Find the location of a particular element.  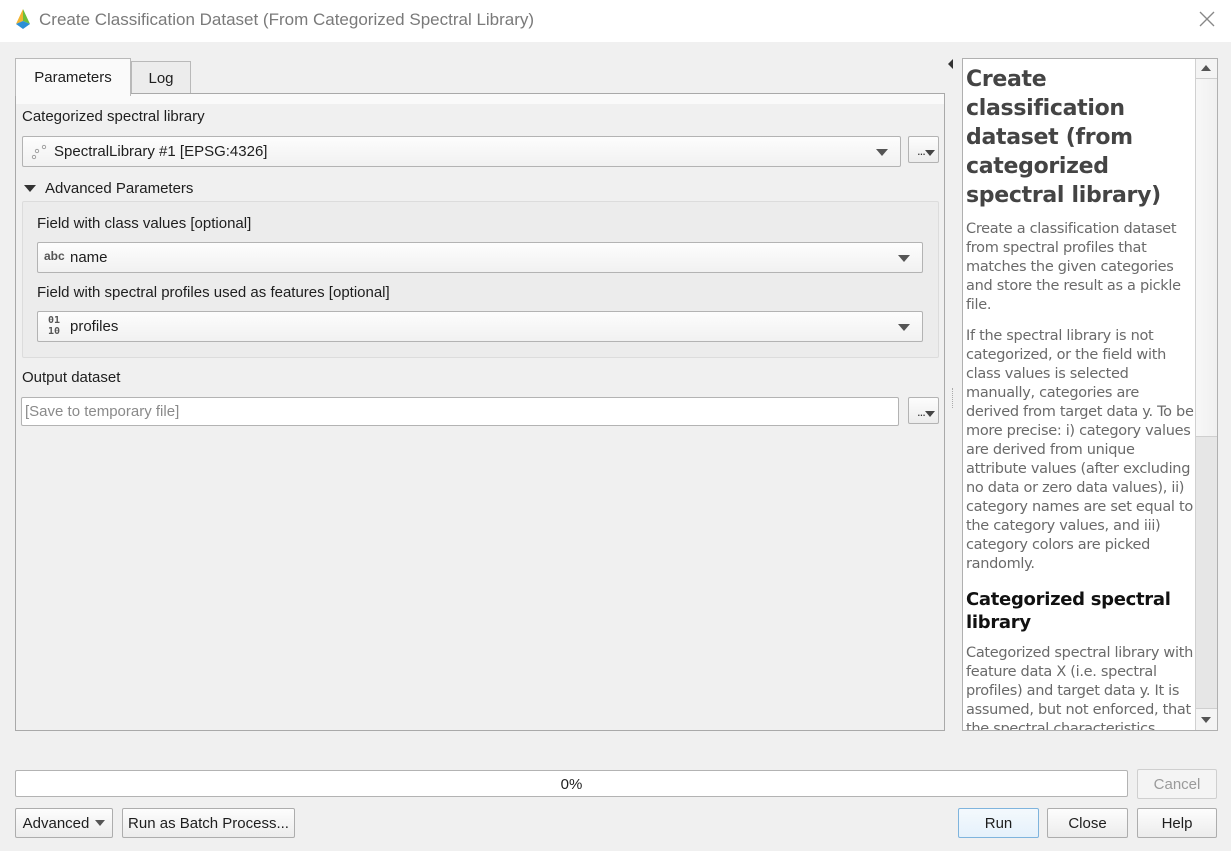

advanced-parameters-label: Advanced Parameters is located at coordinates (119, 188).